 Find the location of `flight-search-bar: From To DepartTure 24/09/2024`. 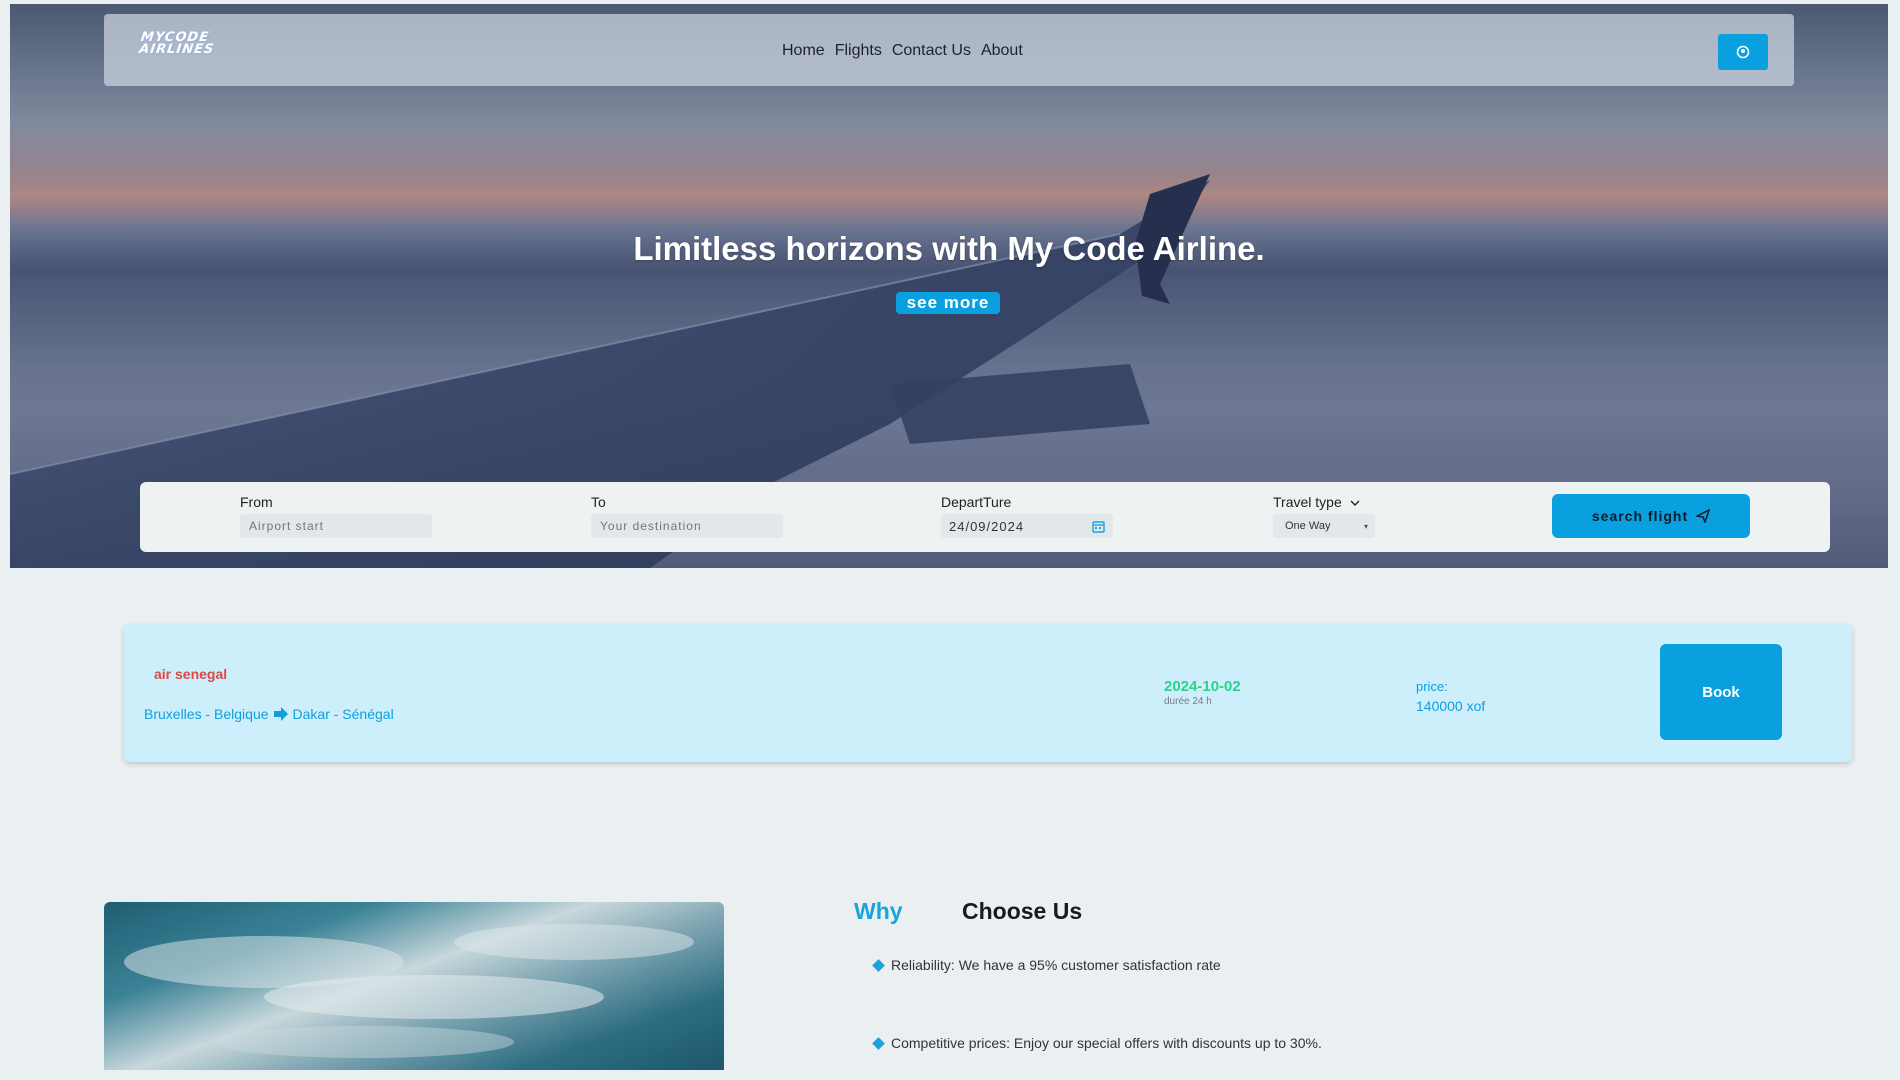

flight-search-bar: From To DepartTure 24/09/2024 is located at coordinates (985, 517).